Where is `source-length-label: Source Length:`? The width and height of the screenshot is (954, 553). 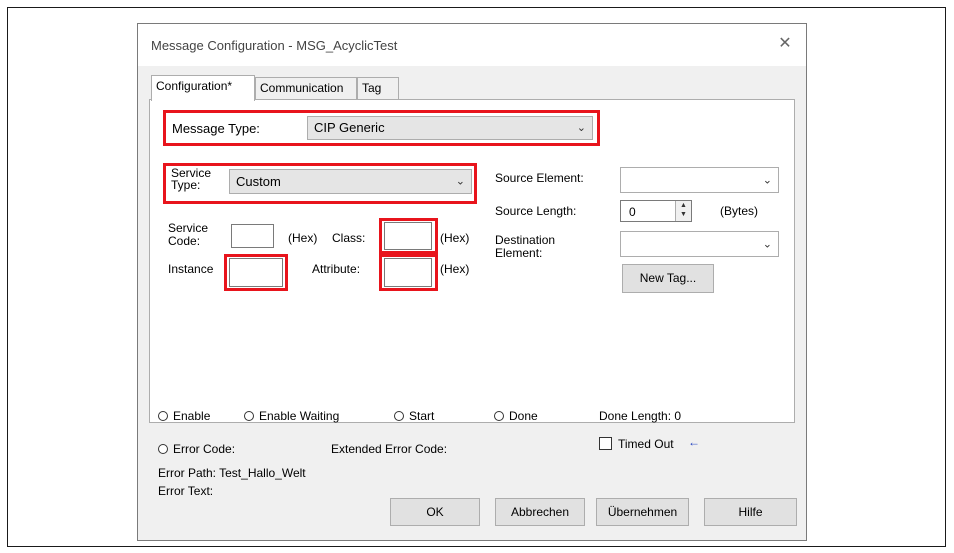 source-length-label: Source Length: is located at coordinates (536, 211).